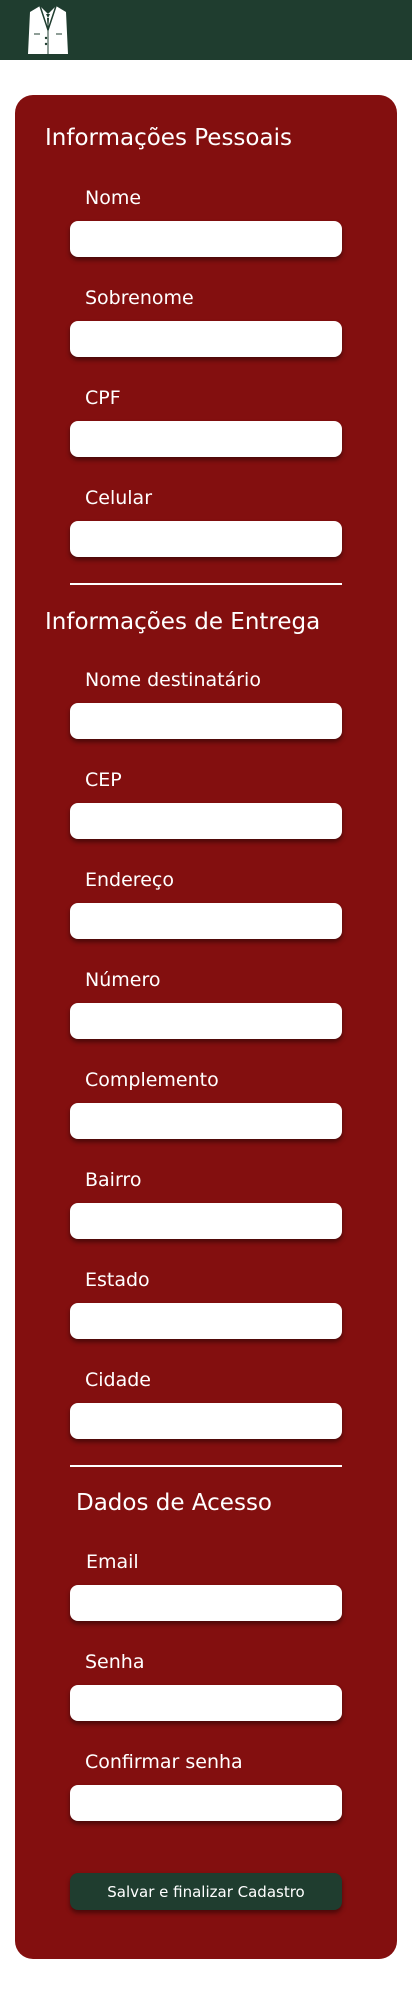 The height and width of the screenshot is (1993, 412). I want to click on input-senha, so click(206, 1703).